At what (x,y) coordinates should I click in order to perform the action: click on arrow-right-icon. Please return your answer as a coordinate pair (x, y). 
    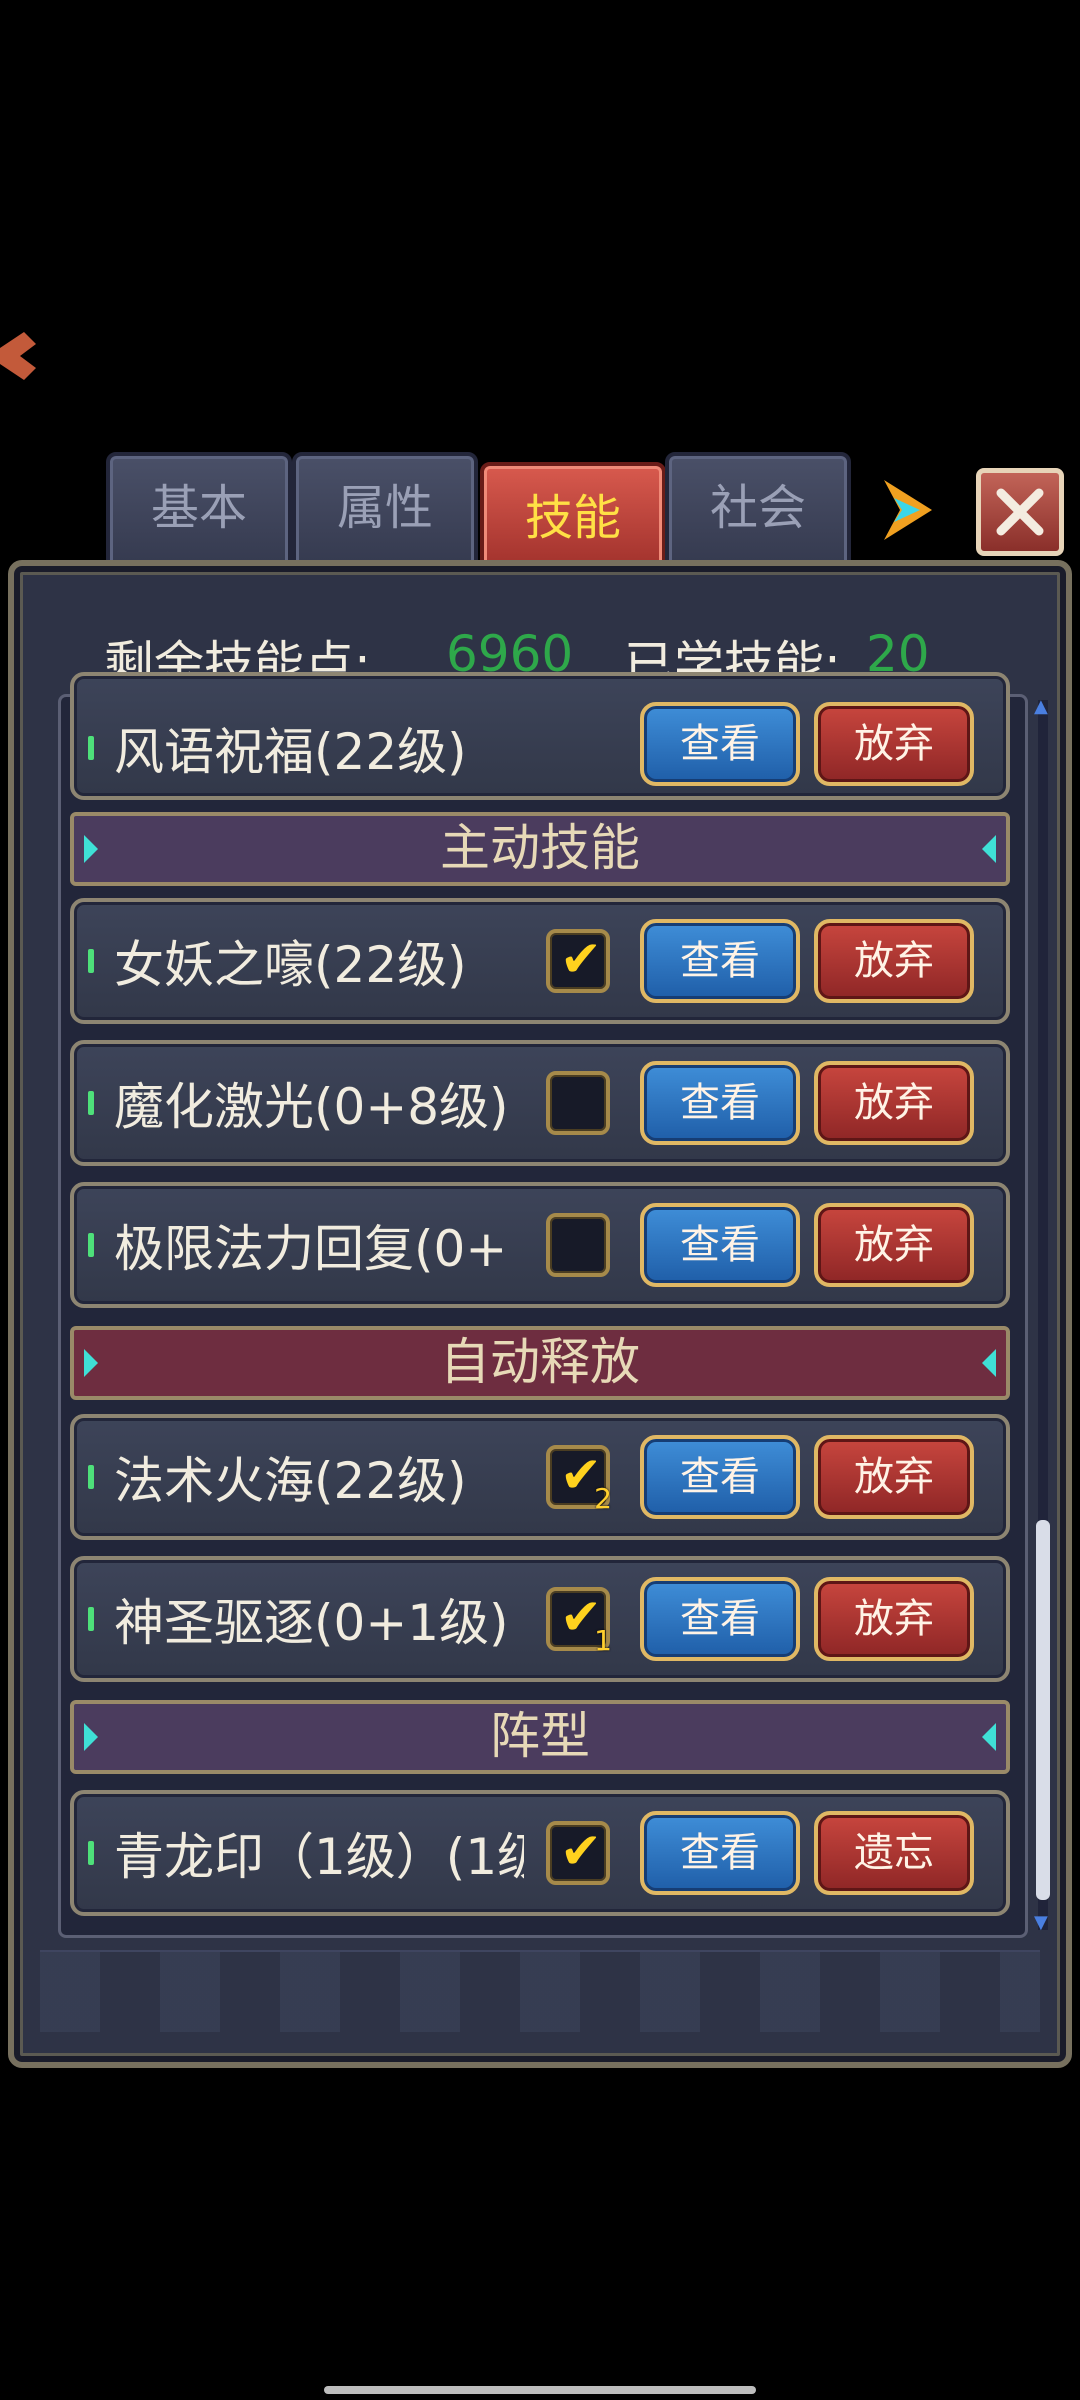
    Looking at the image, I should click on (908, 510).